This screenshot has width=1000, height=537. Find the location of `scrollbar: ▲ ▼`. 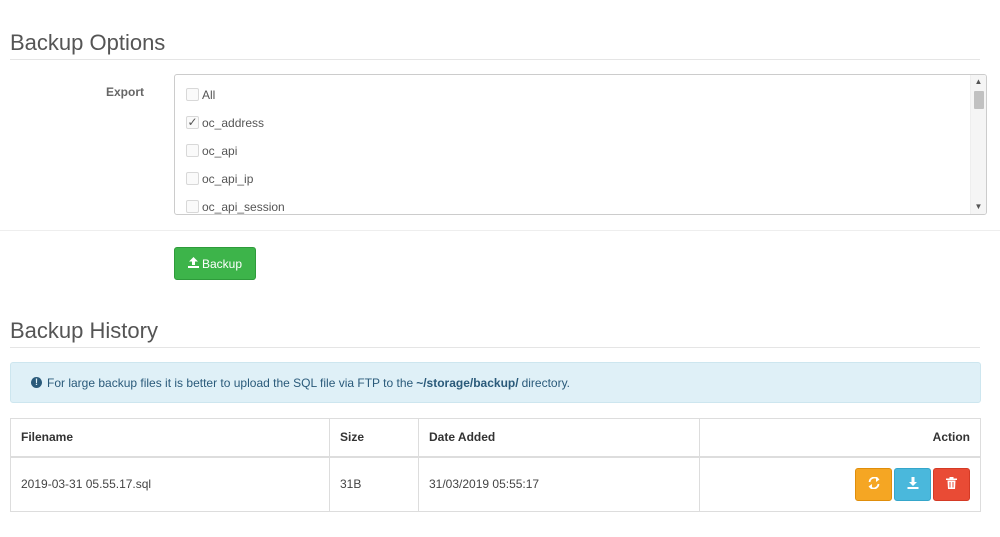

scrollbar: ▲ ▼ is located at coordinates (978, 144).